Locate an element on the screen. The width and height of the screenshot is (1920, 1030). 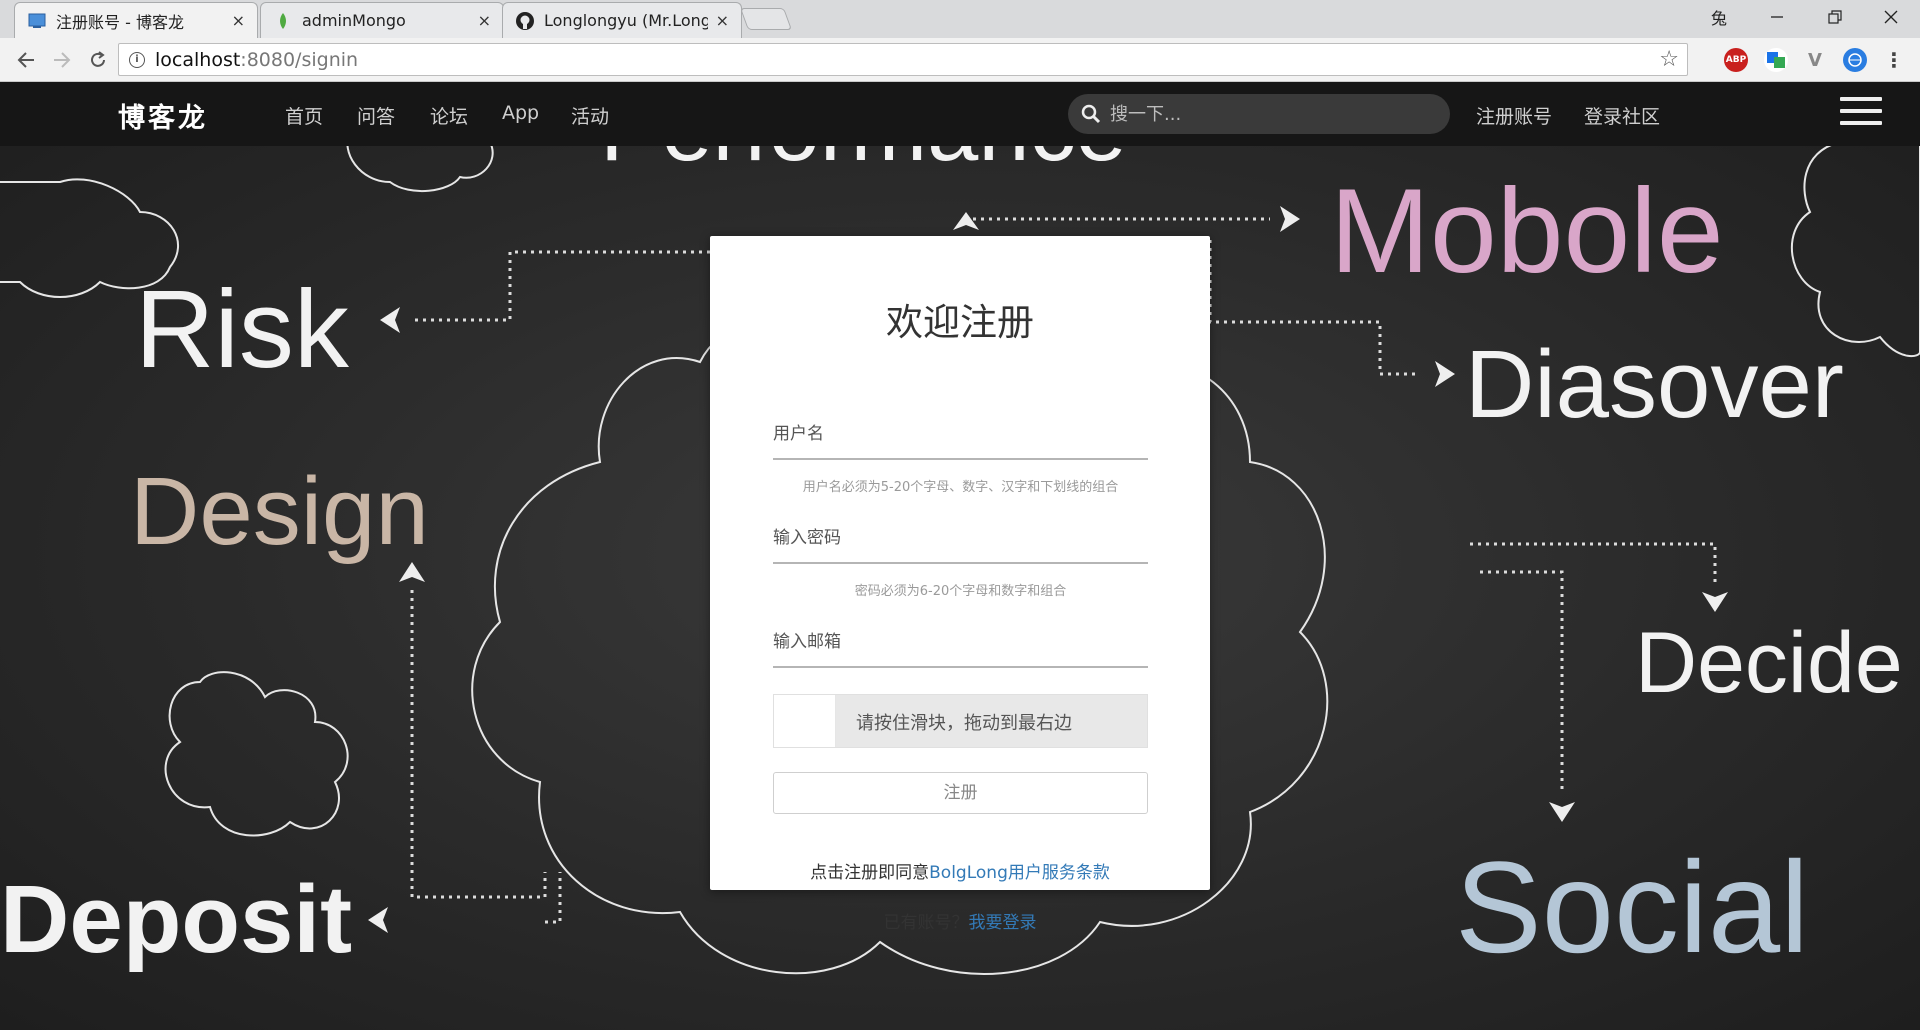
form-title: 欢迎注册 is located at coordinates (960, 322).